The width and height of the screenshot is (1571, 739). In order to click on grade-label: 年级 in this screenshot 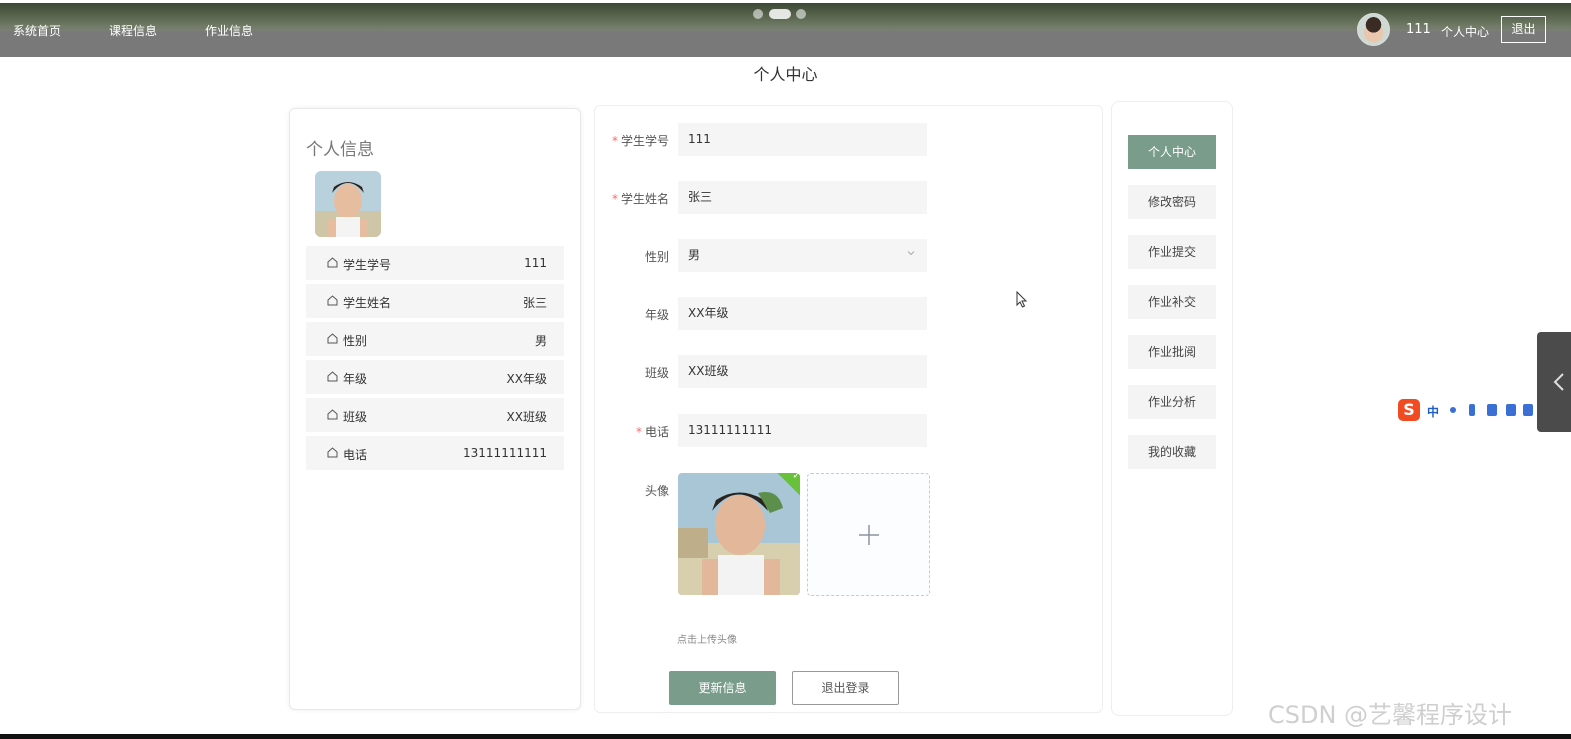, I will do `click(656, 315)`.